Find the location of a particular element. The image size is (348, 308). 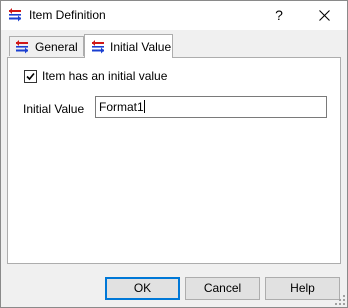

close-icon is located at coordinates (324, 15).